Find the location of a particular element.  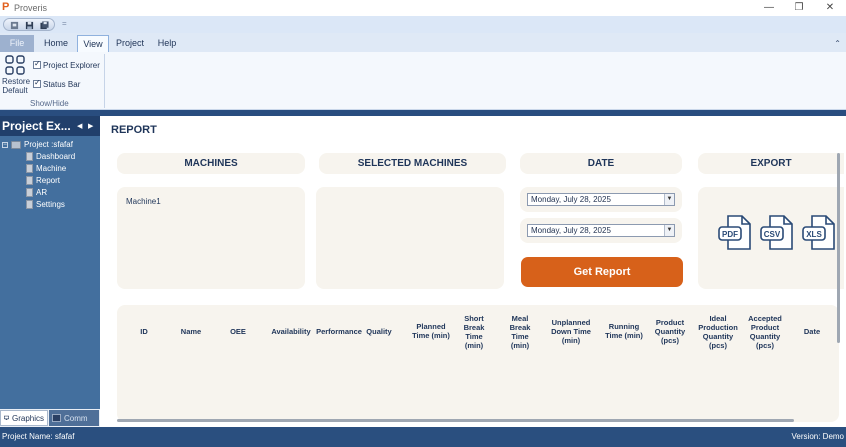

xls-label: XLS is located at coordinates (814, 234).